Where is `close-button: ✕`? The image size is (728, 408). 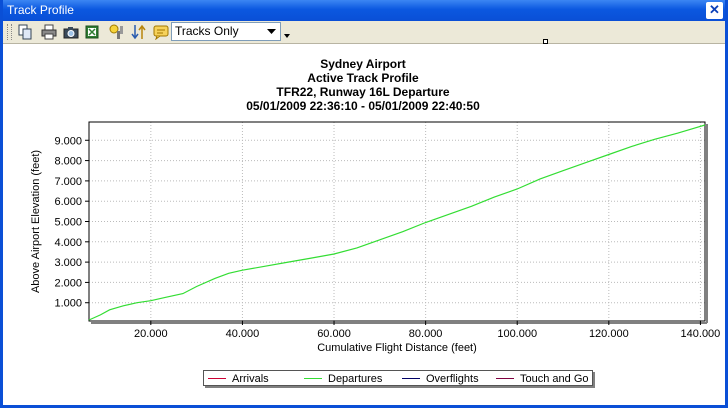
close-button: ✕ is located at coordinates (714, 10).